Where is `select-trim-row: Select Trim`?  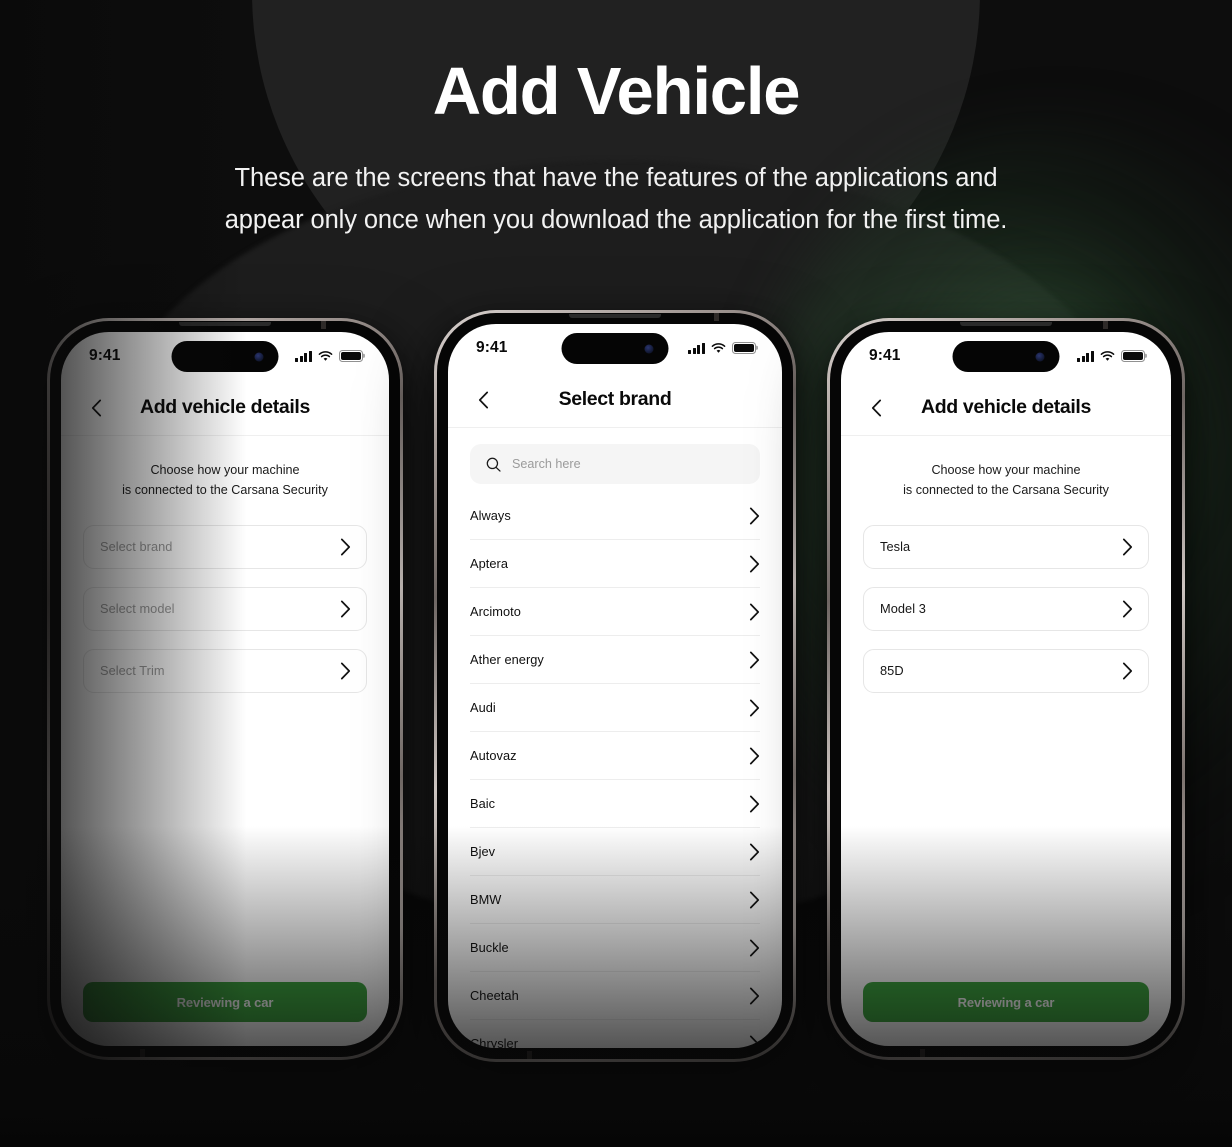
select-trim-row: Select Trim is located at coordinates (225, 670).